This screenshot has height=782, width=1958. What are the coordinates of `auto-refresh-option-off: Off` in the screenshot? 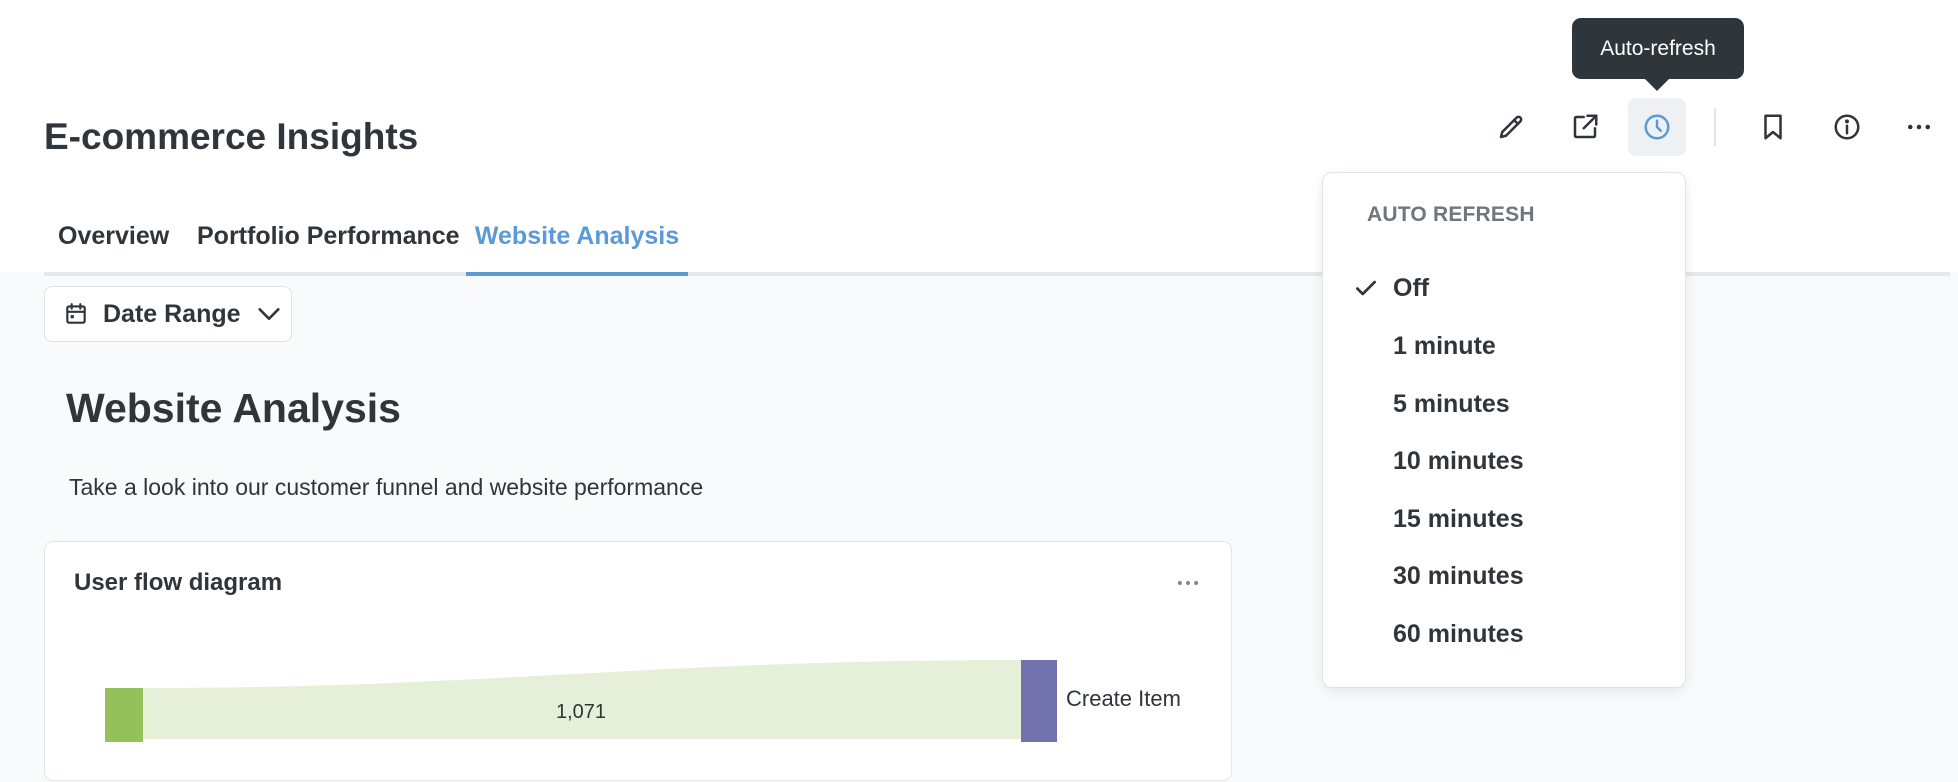 It's located at (1504, 288).